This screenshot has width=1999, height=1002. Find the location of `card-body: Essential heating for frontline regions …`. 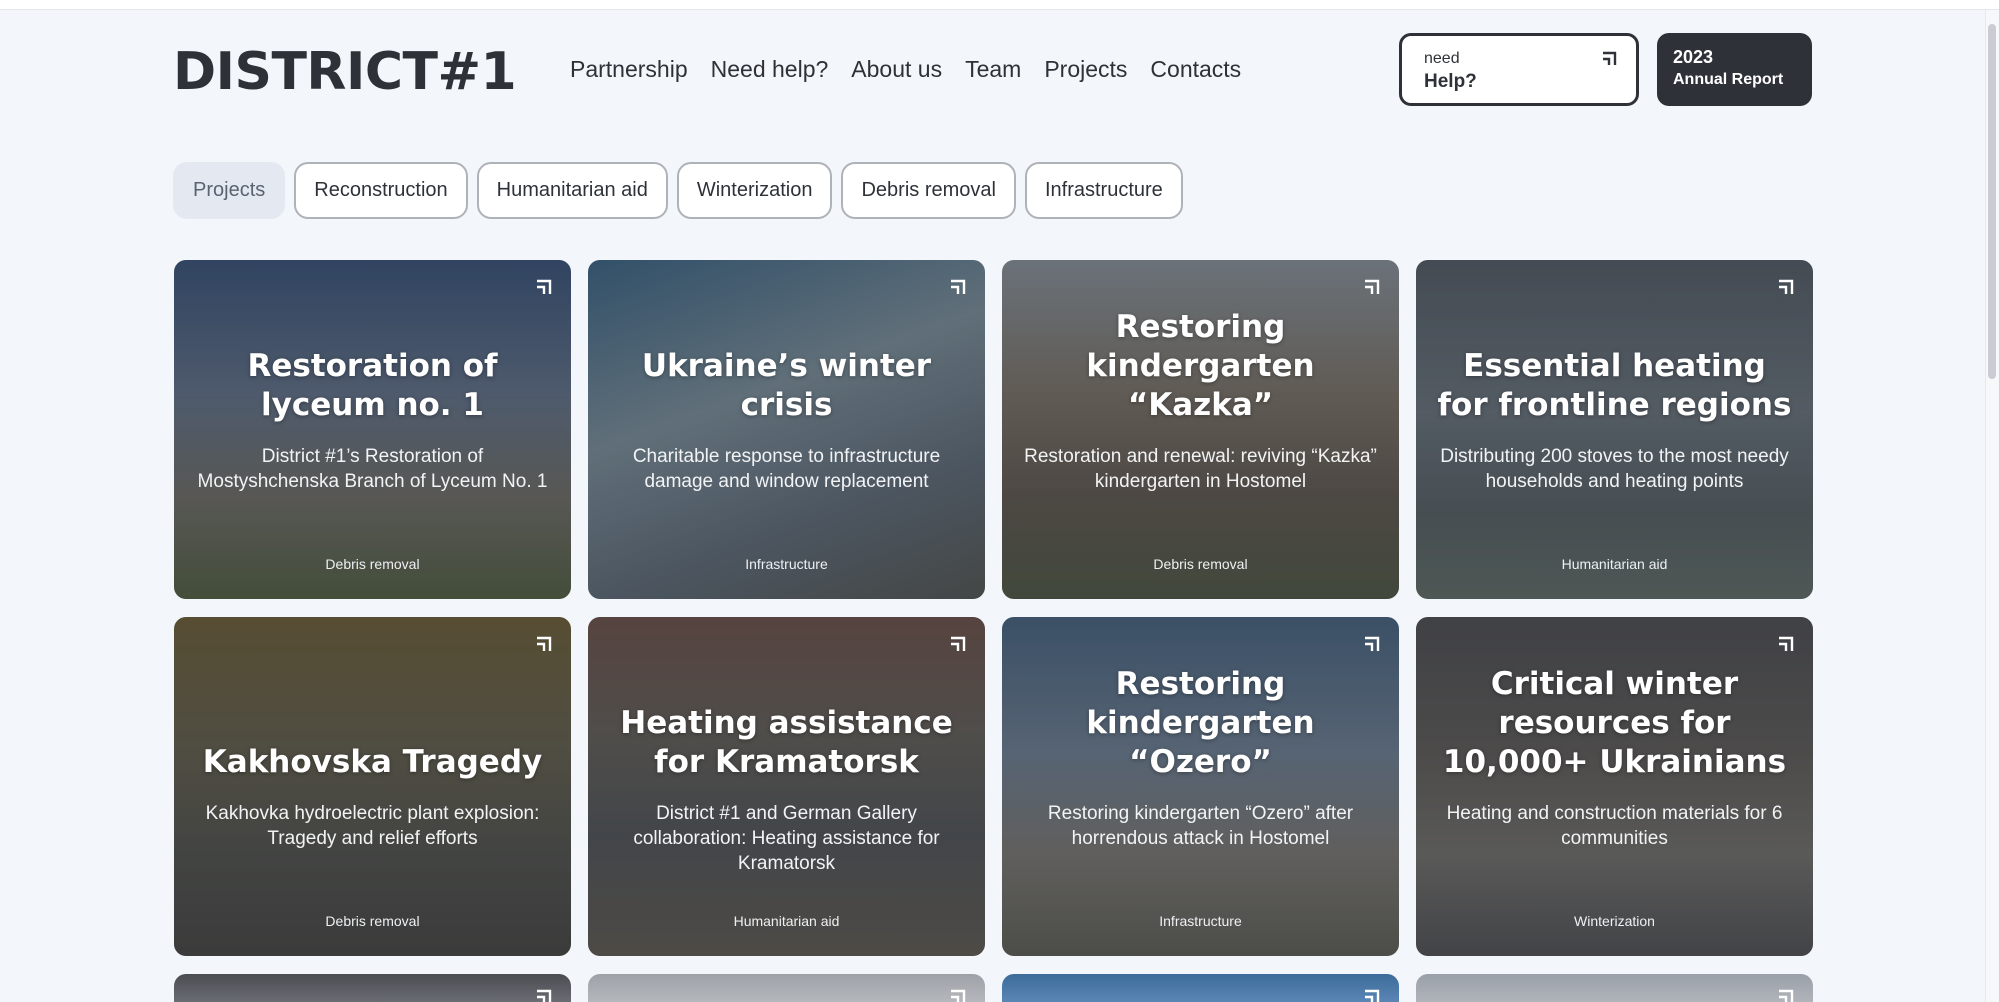

card-body: Essential heating for frontline regions … is located at coordinates (1614, 429).